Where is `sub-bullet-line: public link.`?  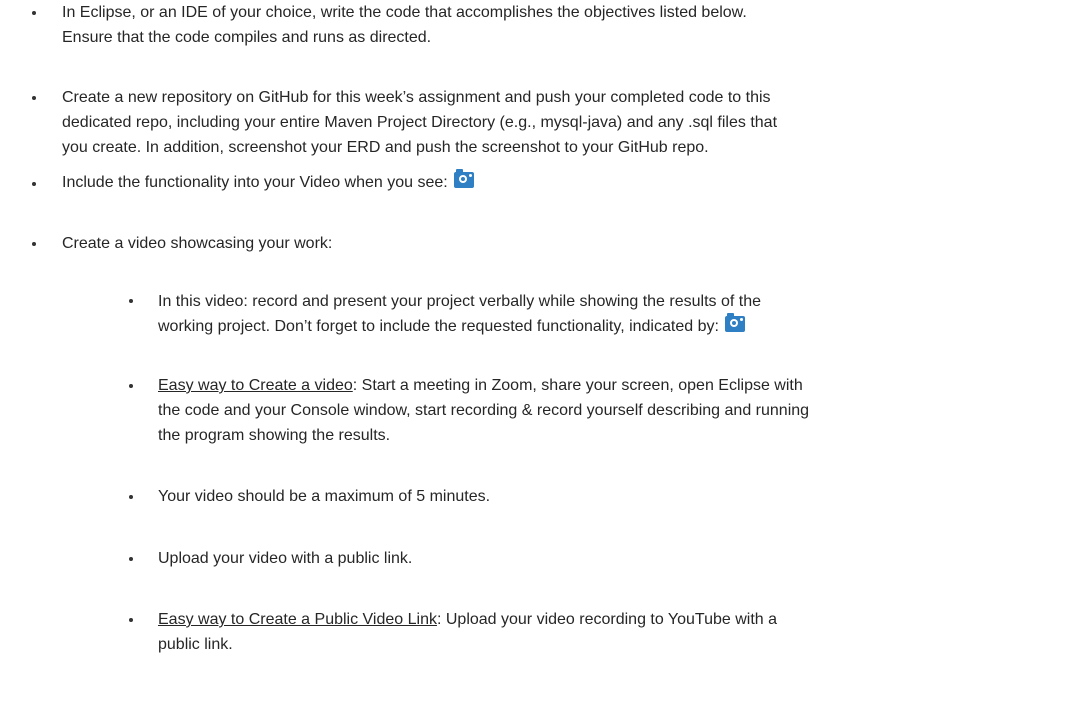
sub-bullet-line: public link. is located at coordinates (195, 644).